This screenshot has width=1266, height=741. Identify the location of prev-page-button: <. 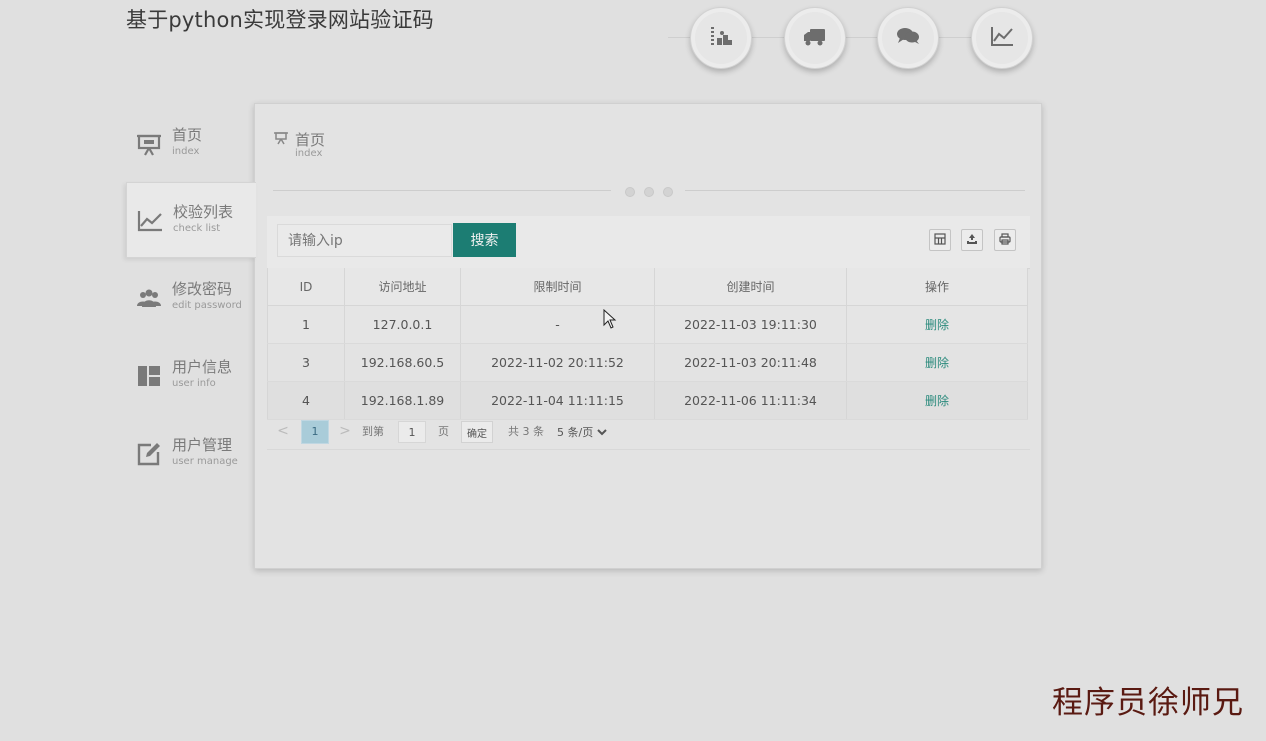
(283, 431).